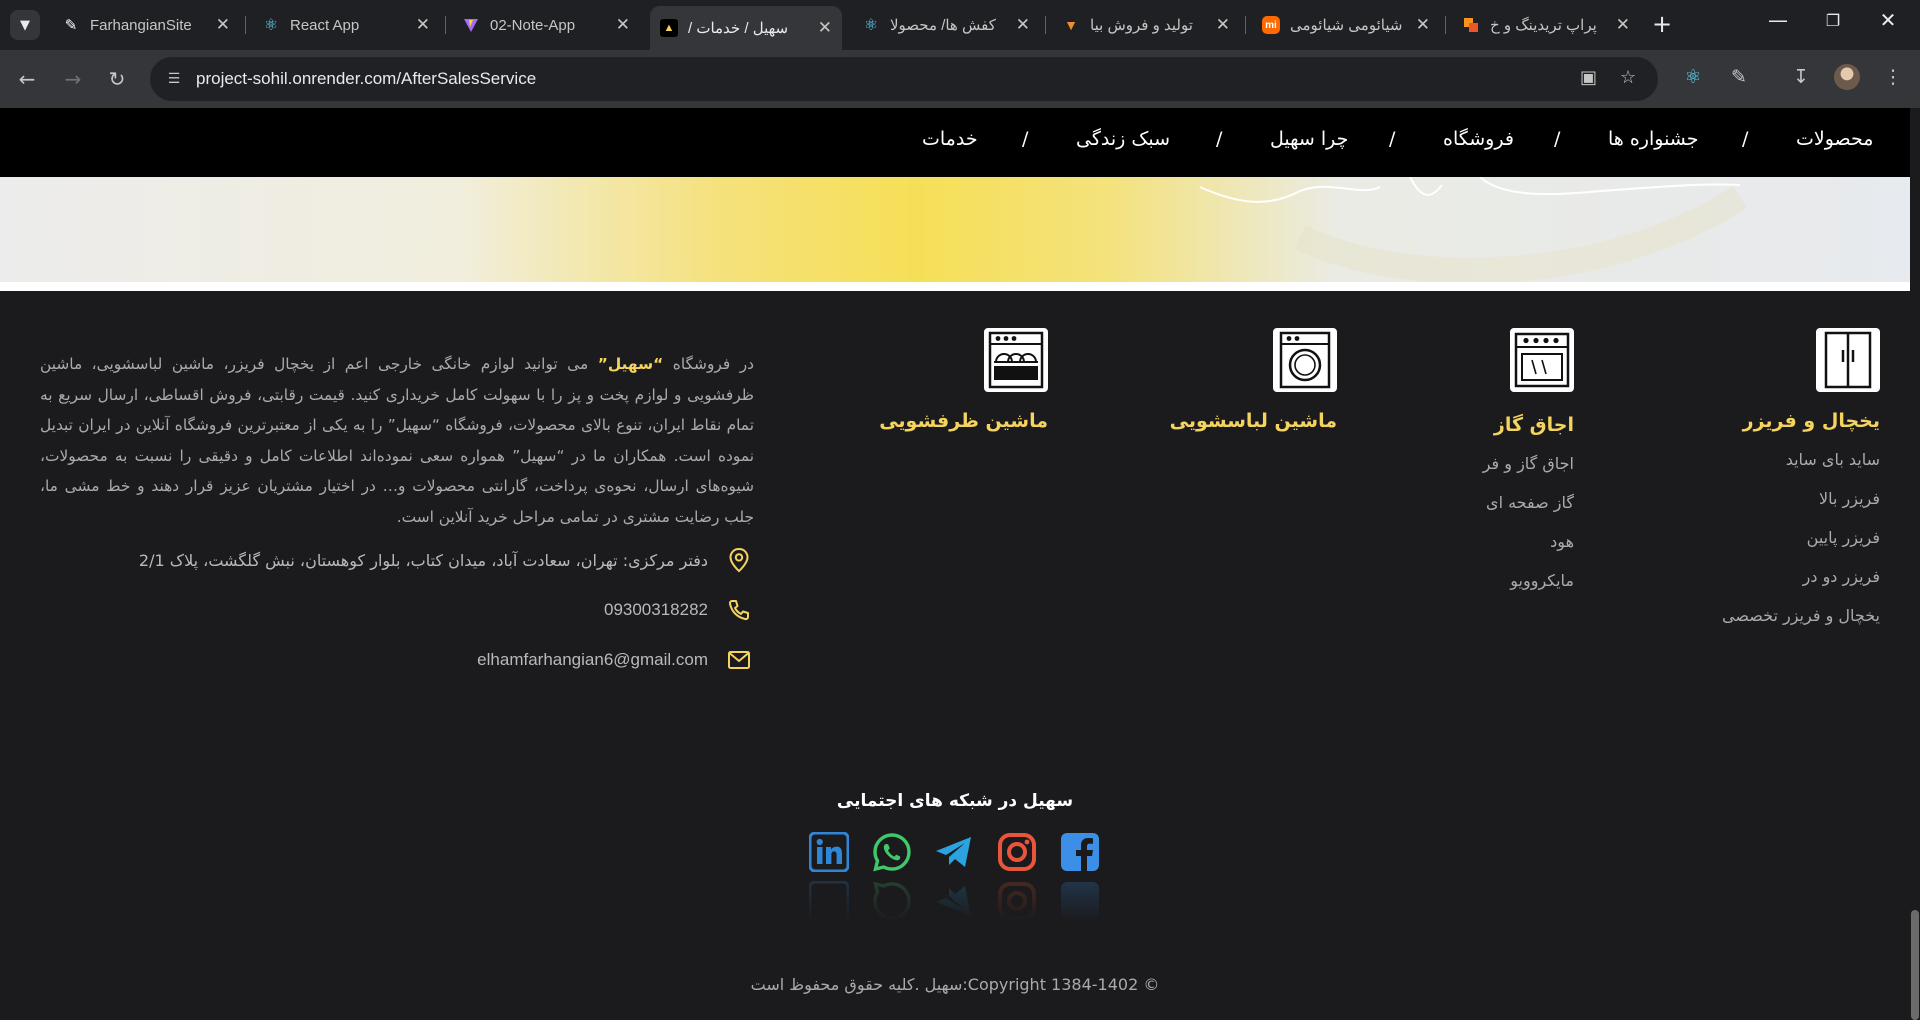  Describe the element at coordinates (829, 852) in the screenshot. I see `linkedin-icon` at that location.